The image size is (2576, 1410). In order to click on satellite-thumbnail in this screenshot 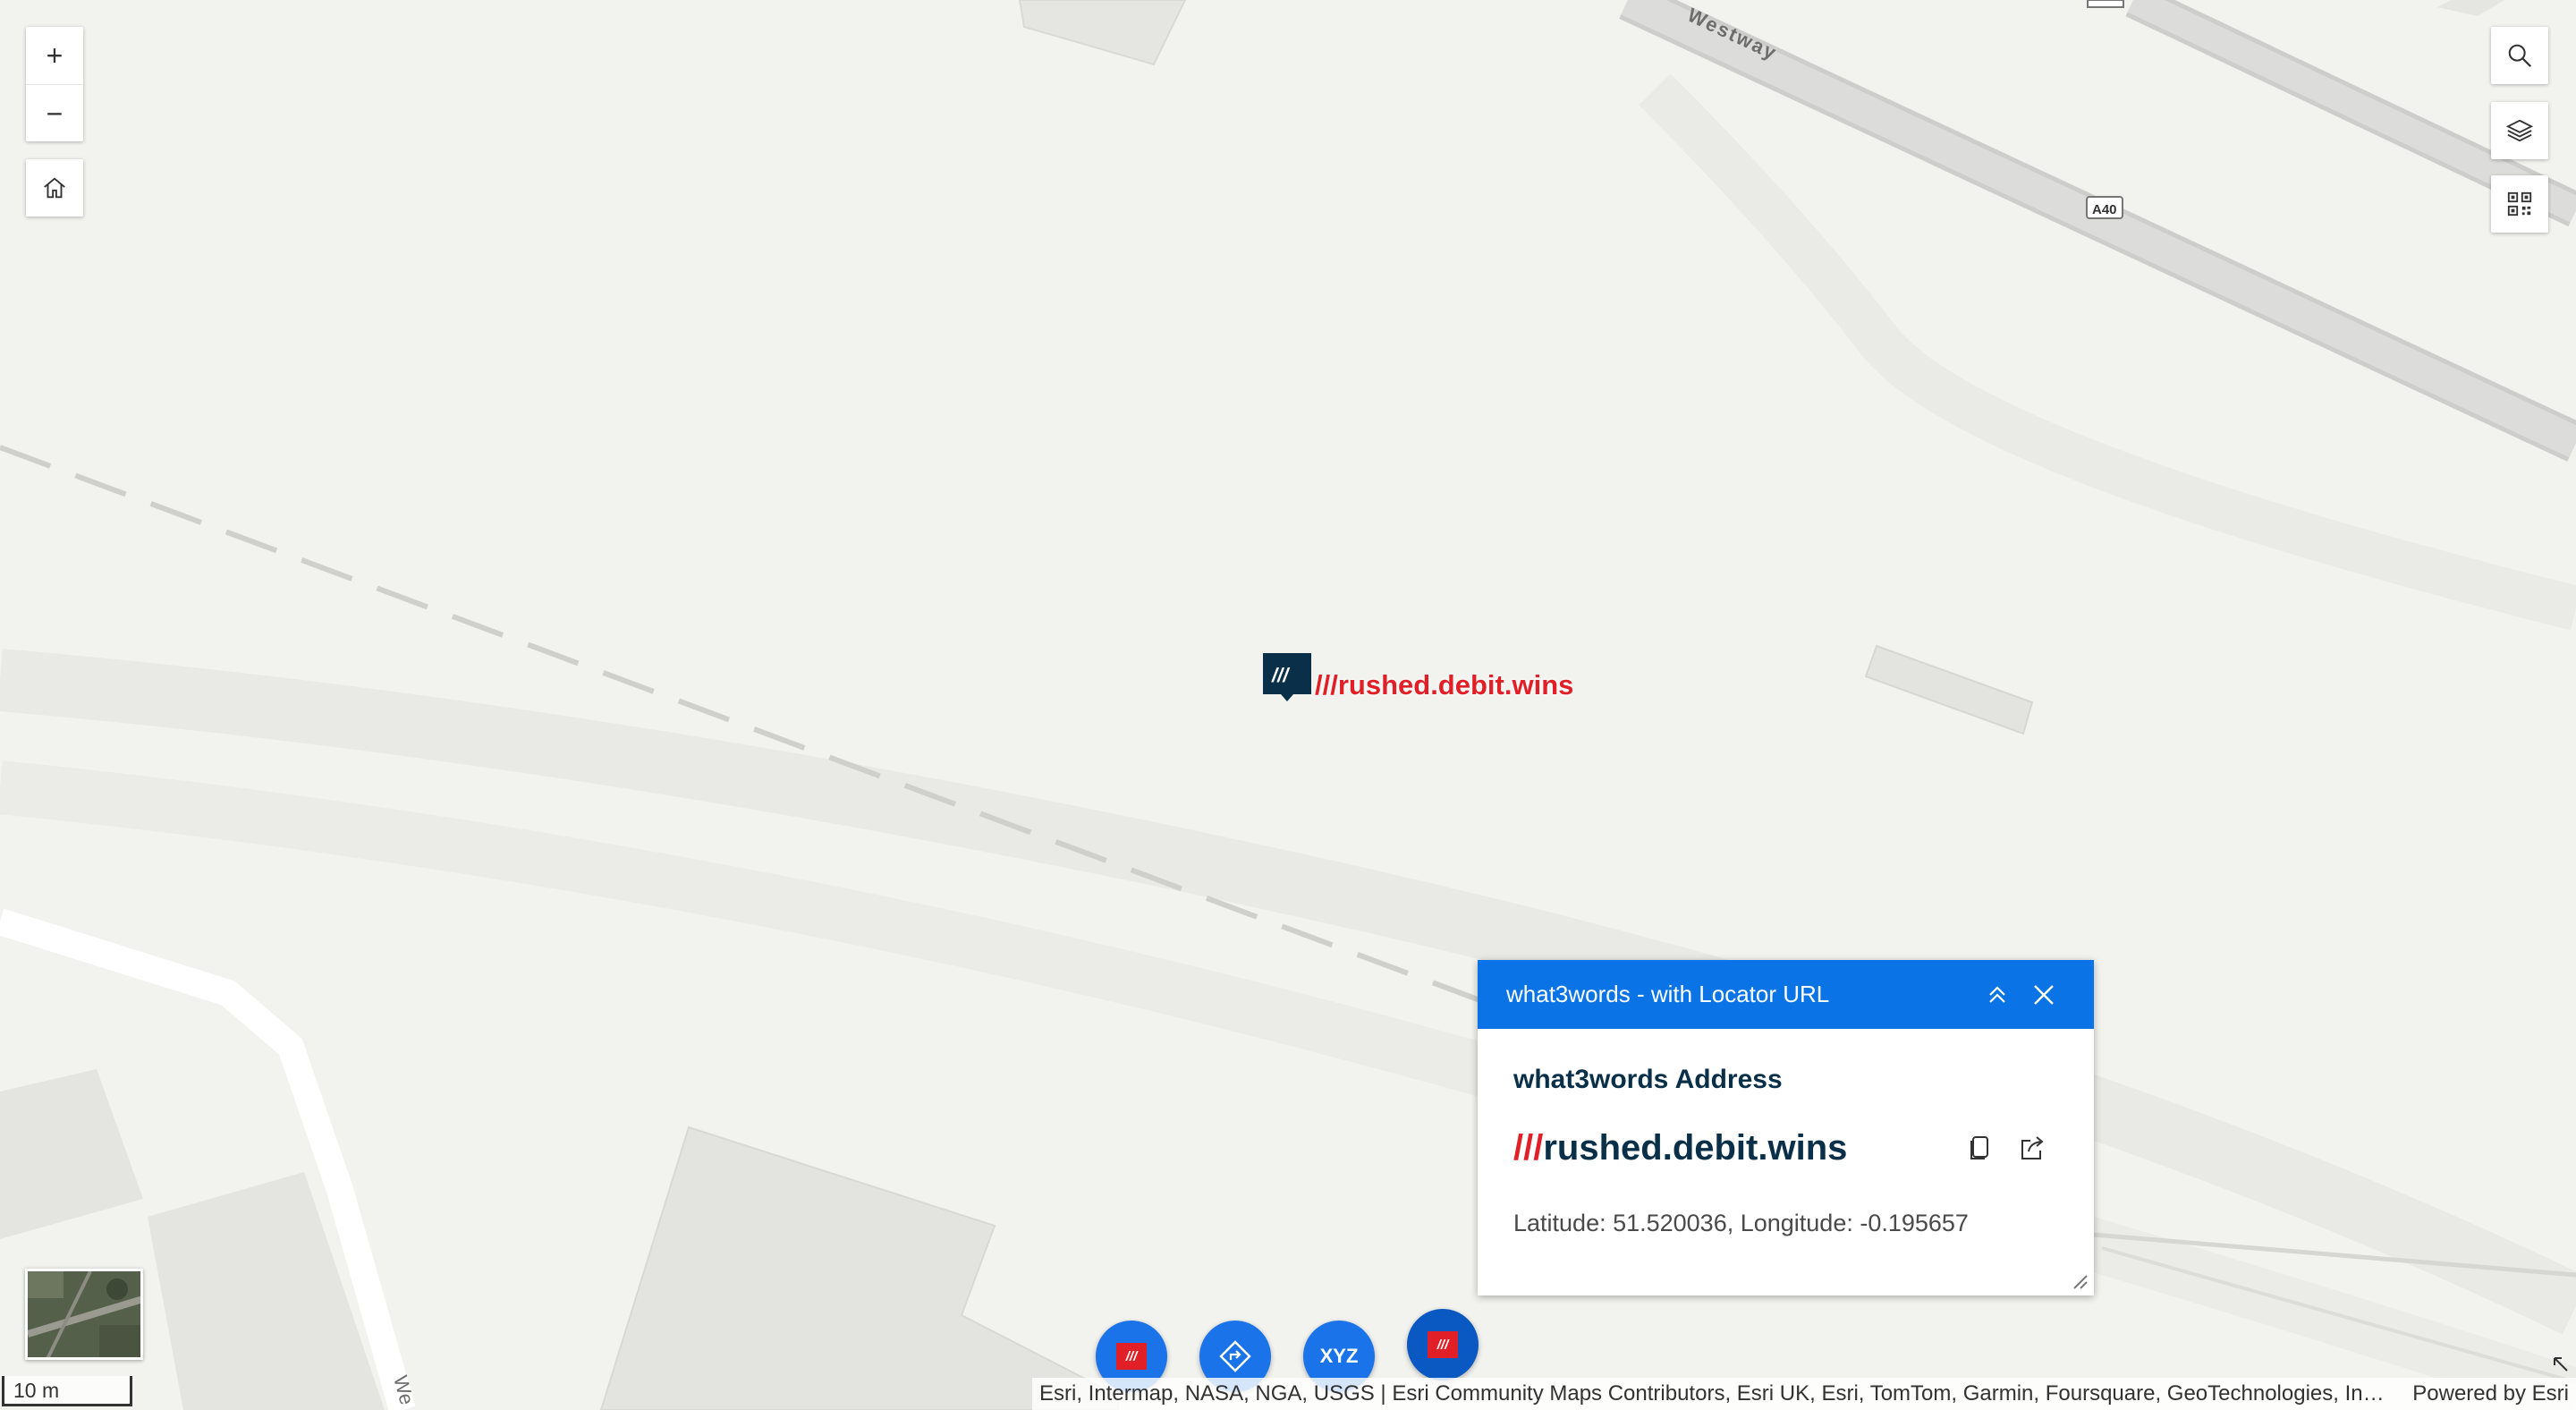, I will do `click(84, 1314)`.